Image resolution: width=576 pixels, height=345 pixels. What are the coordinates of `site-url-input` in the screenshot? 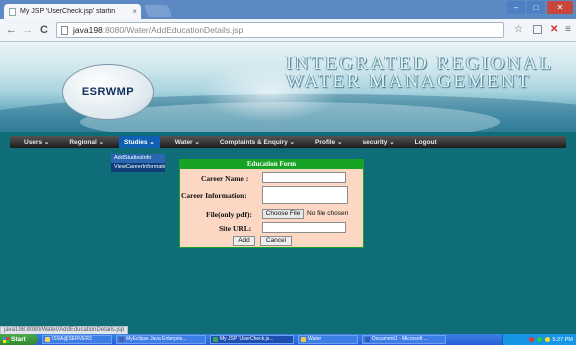 It's located at (304, 227).